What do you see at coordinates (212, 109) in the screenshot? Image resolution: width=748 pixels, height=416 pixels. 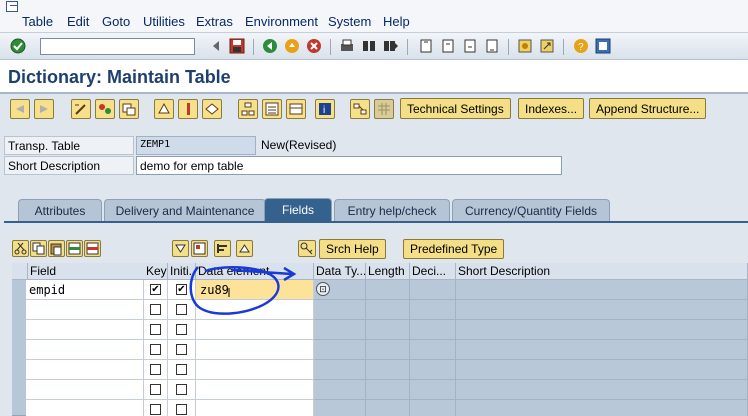 I see `where-used-icon` at bounding box center [212, 109].